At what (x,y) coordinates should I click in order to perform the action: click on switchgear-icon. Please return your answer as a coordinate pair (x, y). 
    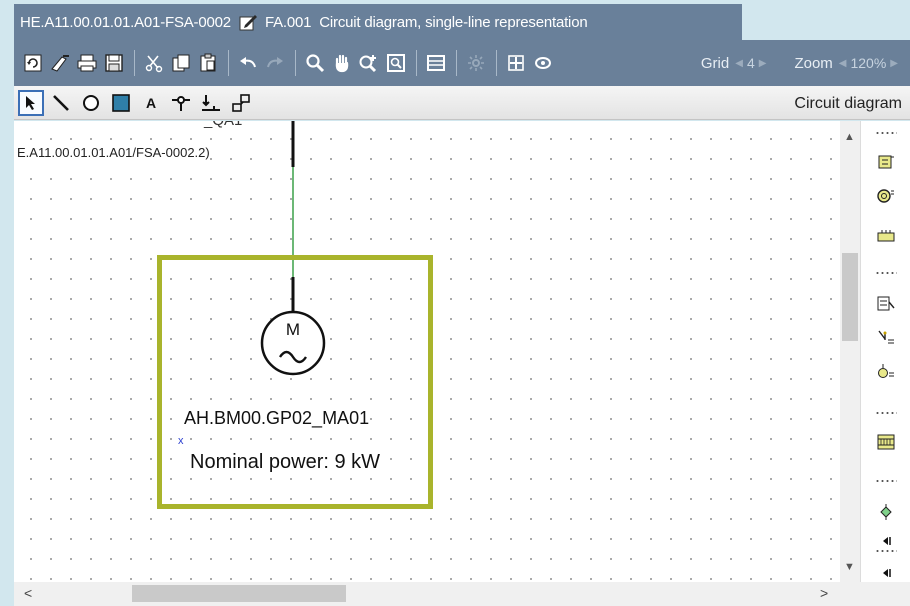
    Looking at the image, I should click on (886, 162).